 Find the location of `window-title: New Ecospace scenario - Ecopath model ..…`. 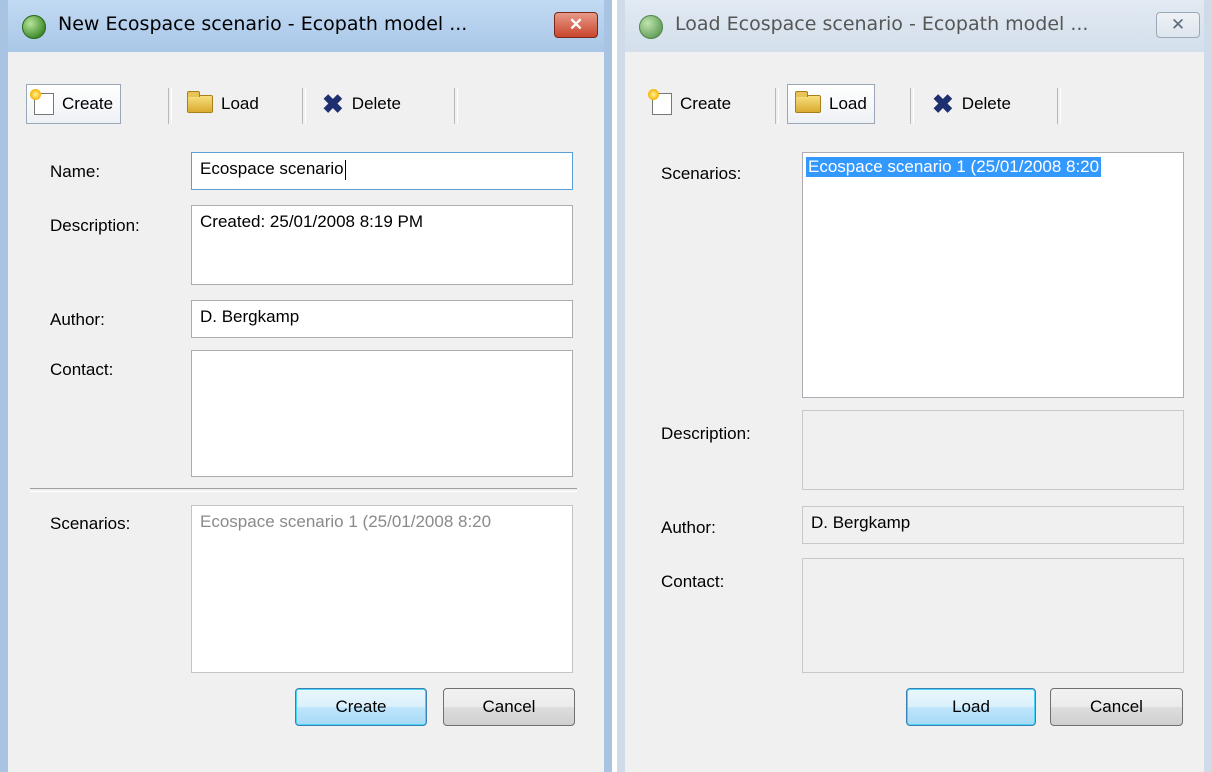

window-title: New Ecospace scenario - Ecopath model ..… is located at coordinates (263, 24).